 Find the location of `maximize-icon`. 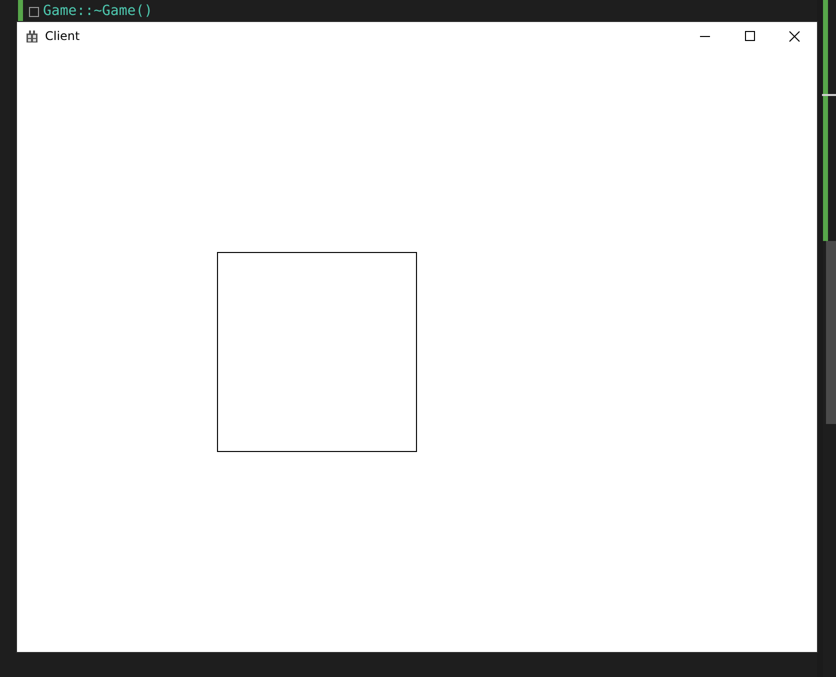

maximize-icon is located at coordinates (749, 36).